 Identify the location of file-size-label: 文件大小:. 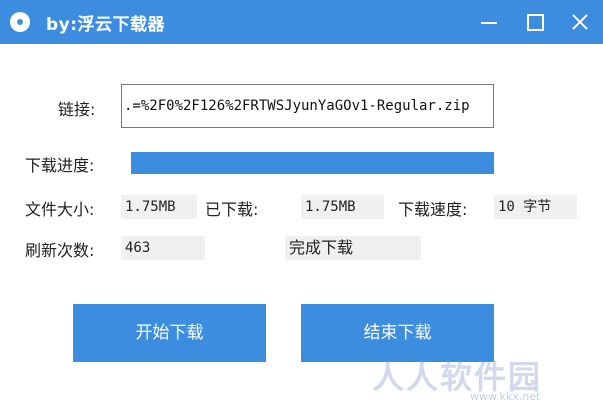
(60, 209).